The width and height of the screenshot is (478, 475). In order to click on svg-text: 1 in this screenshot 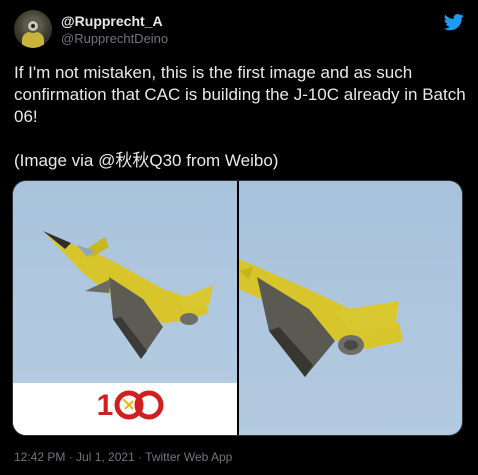, I will do `click(105, 405)`.